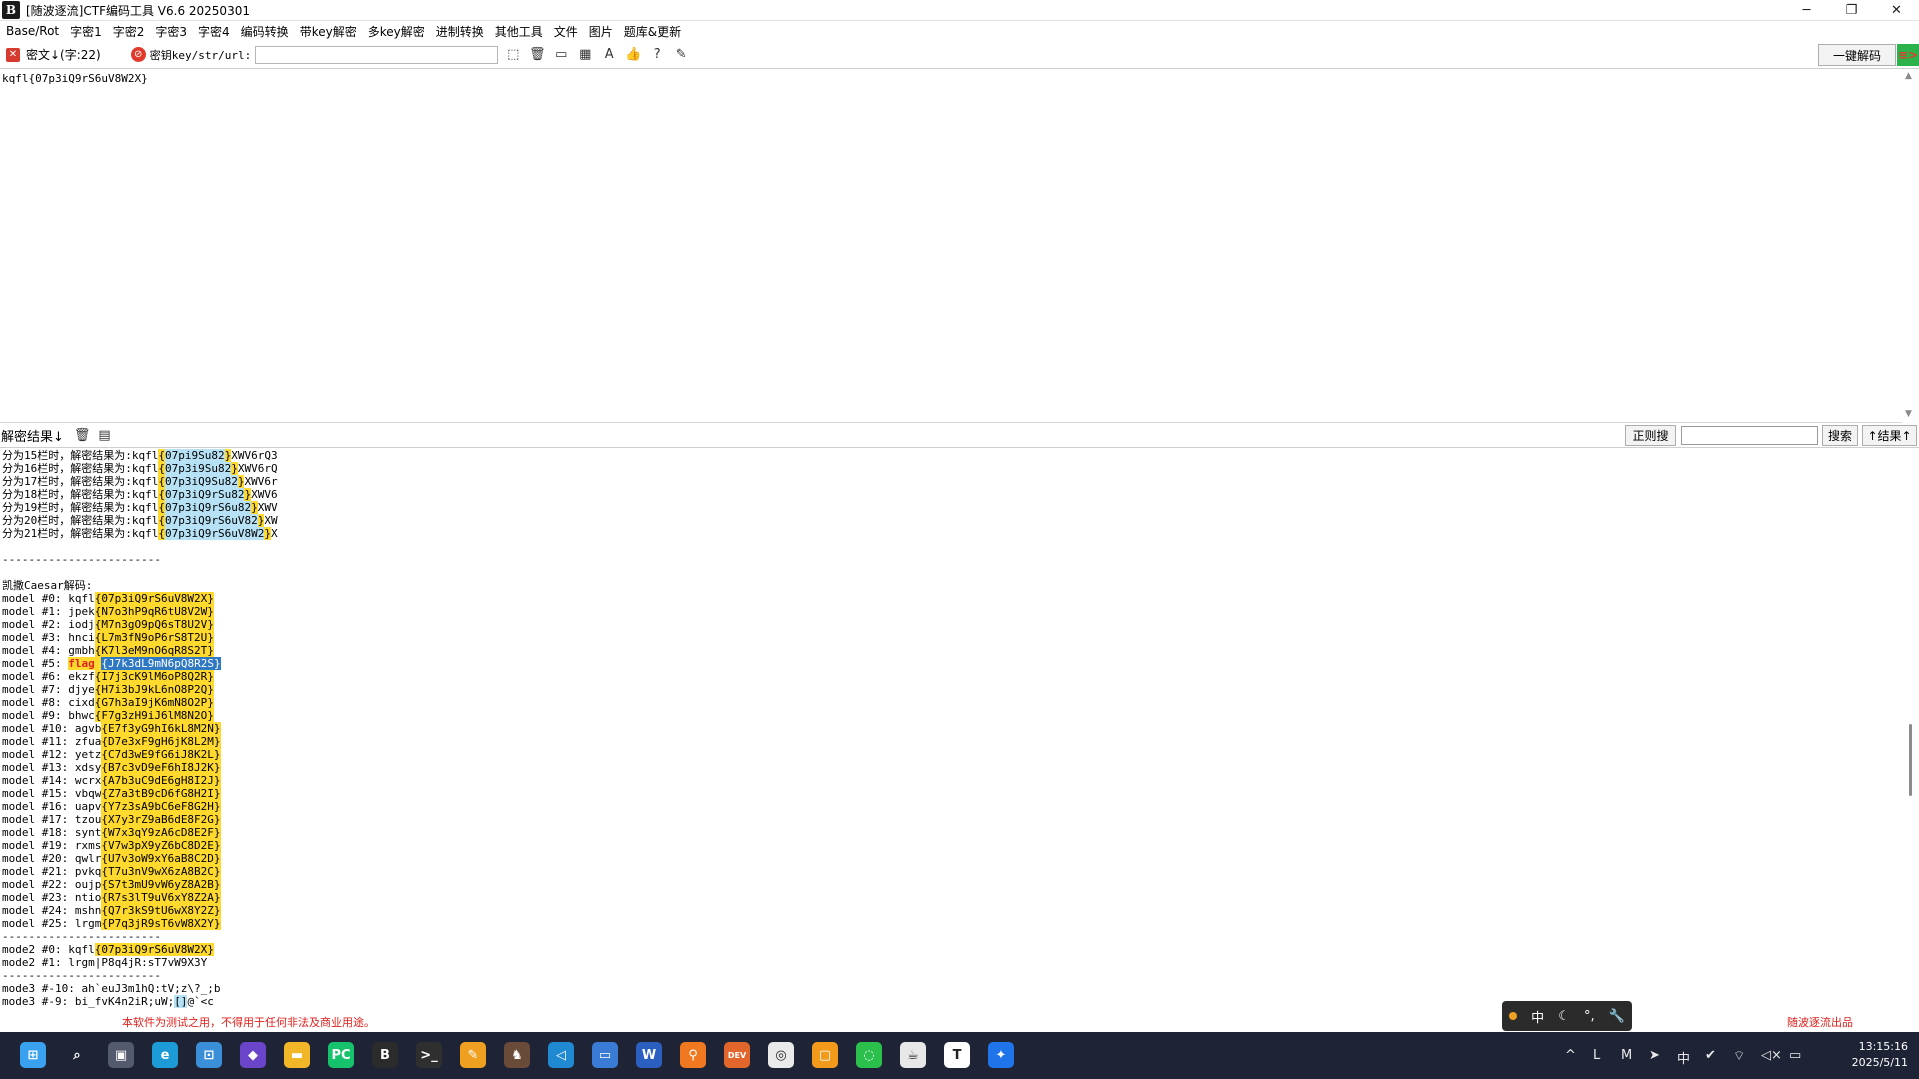  I want to click on result-segment: 07p3iQ9rS6u82, so click(208, 507).